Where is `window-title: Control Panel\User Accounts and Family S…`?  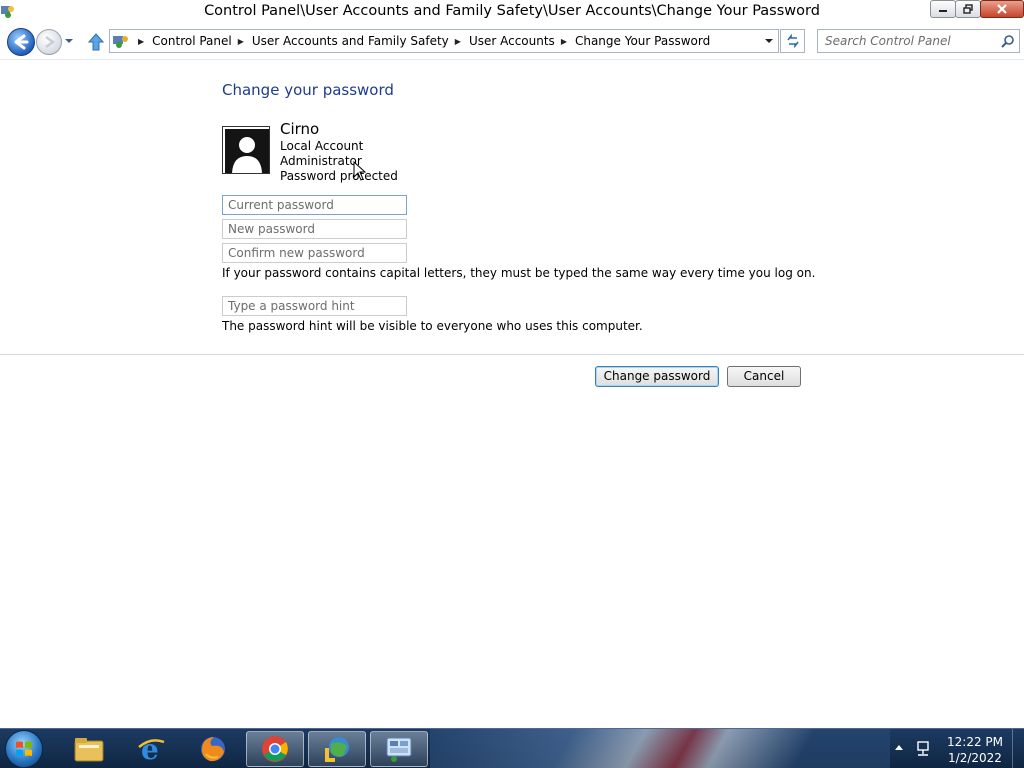 window-title: Control Panel\User Accounts and Family S… is located at coordinates (512, 11).